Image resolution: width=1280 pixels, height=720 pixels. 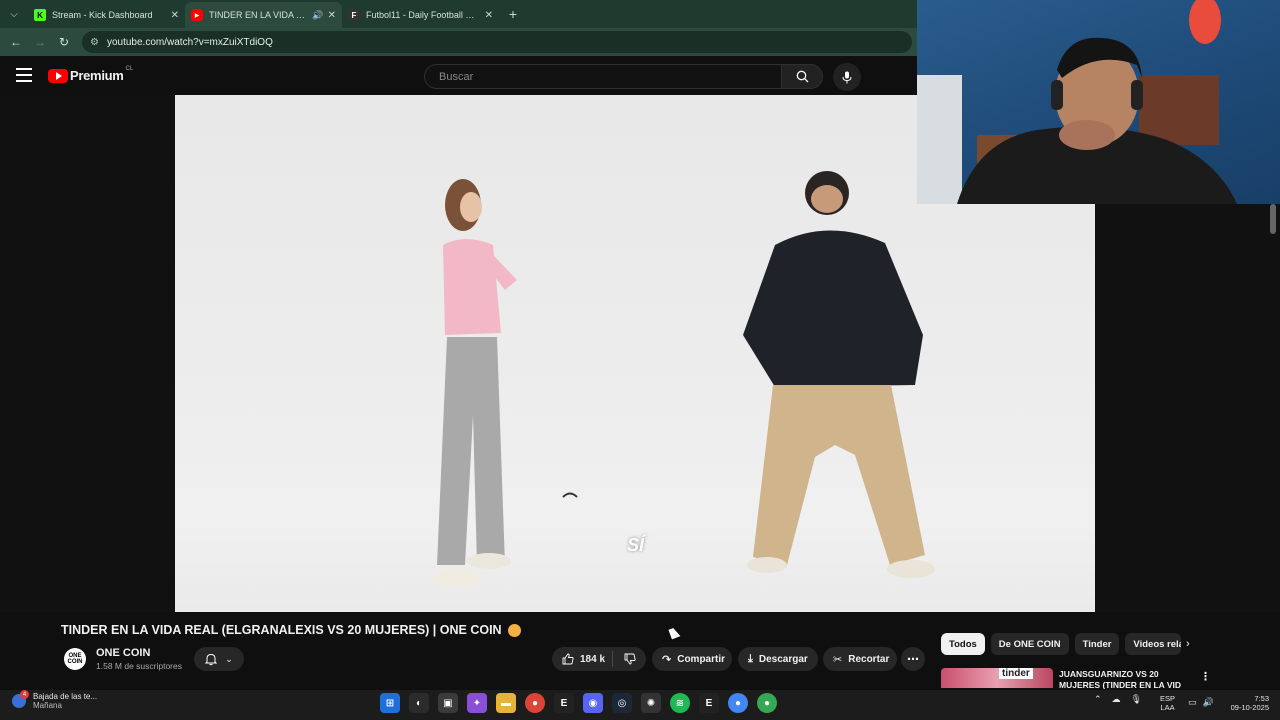 What do you see at coordinates (47, 705) in the screenshot?
I see `weather-subtitle: Mañana` at bounding box center [47, 705].